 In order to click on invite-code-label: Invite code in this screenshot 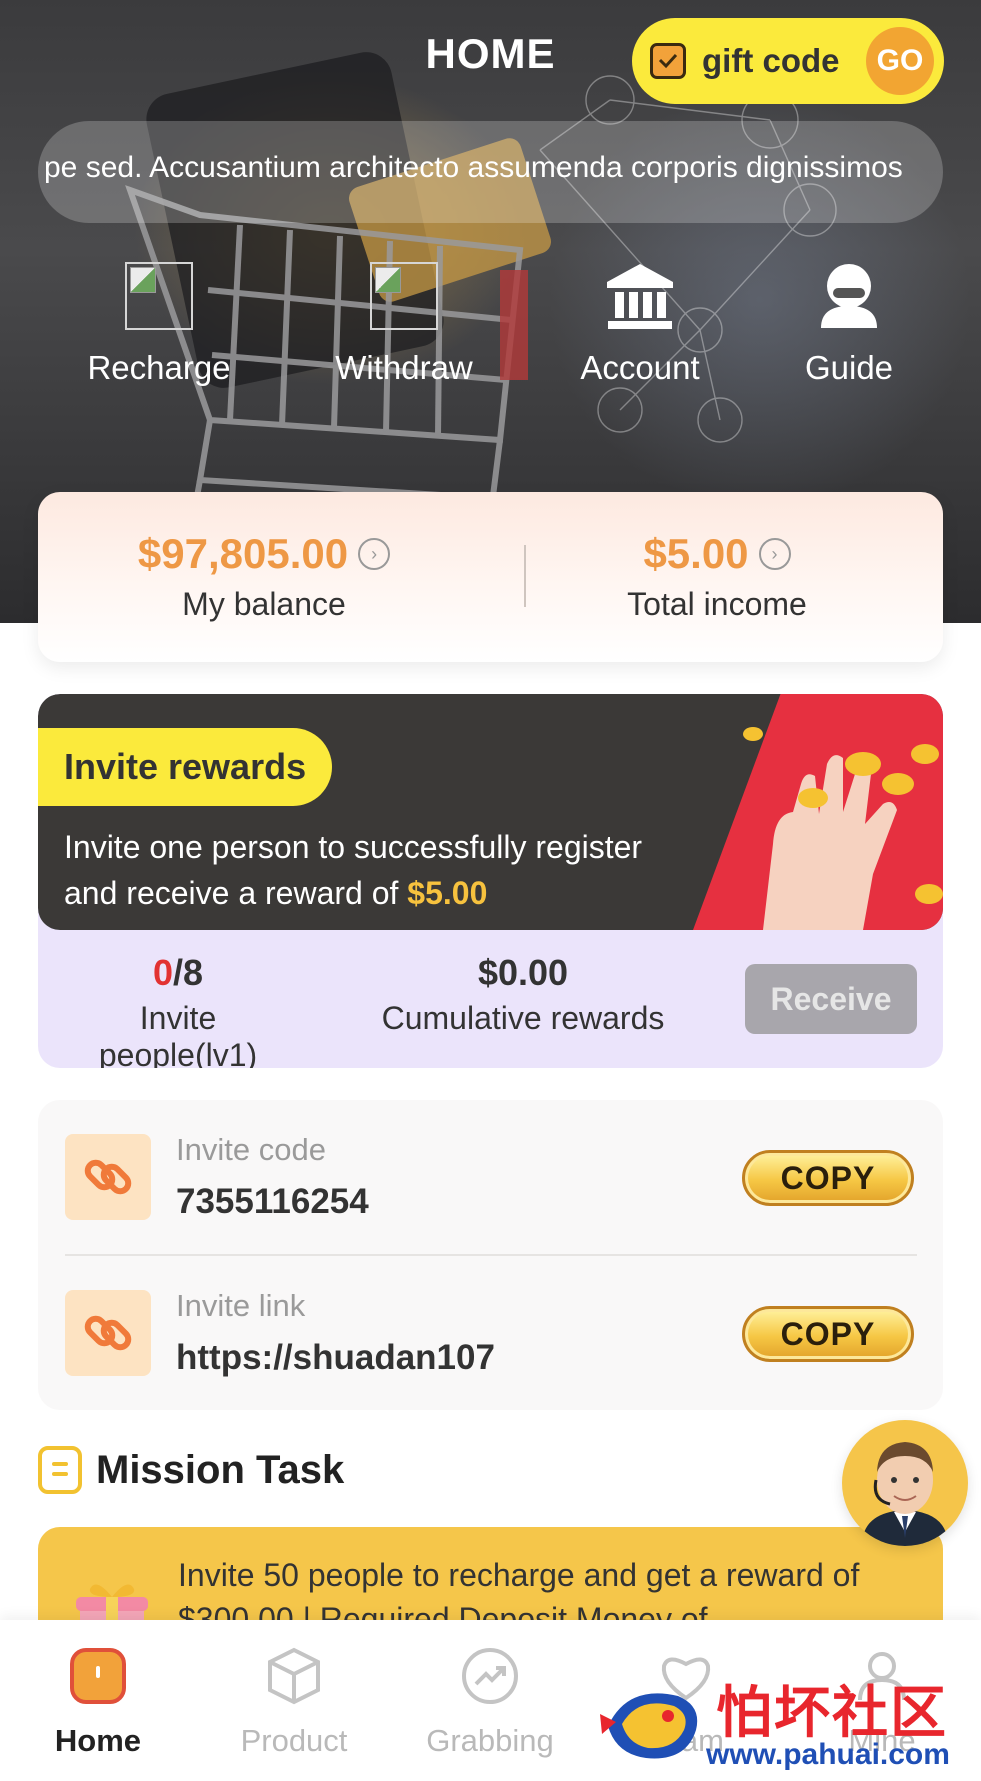, I will do `click(251, 1149)`.